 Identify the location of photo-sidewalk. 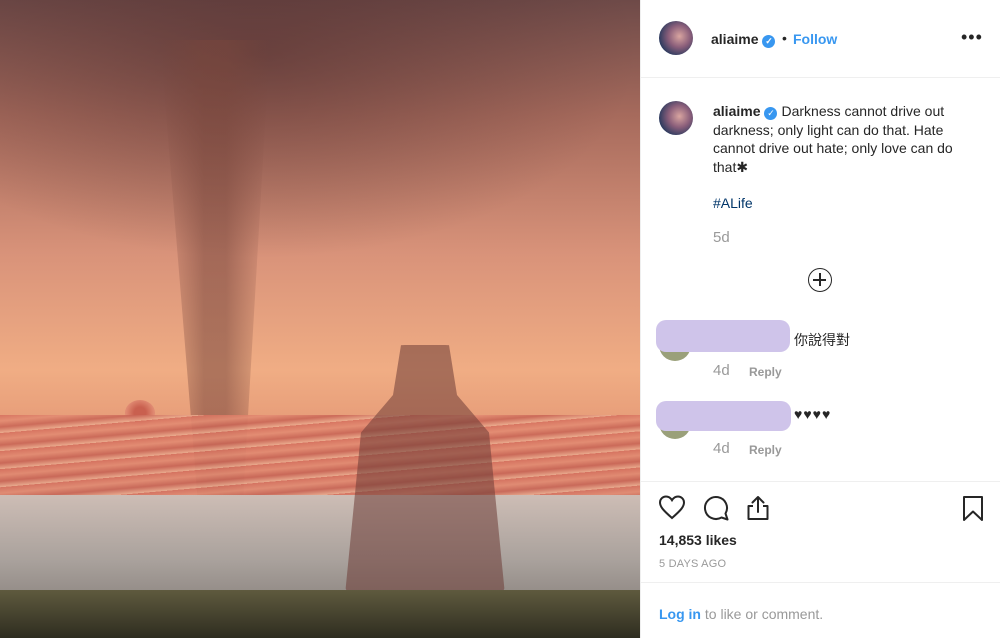
(320, 550).